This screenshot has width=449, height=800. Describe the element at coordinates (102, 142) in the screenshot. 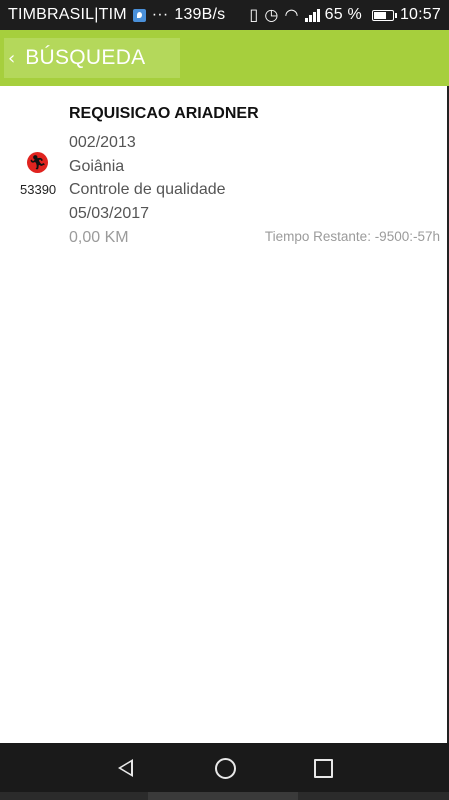

I see `item-number: 002/2013` at that location.